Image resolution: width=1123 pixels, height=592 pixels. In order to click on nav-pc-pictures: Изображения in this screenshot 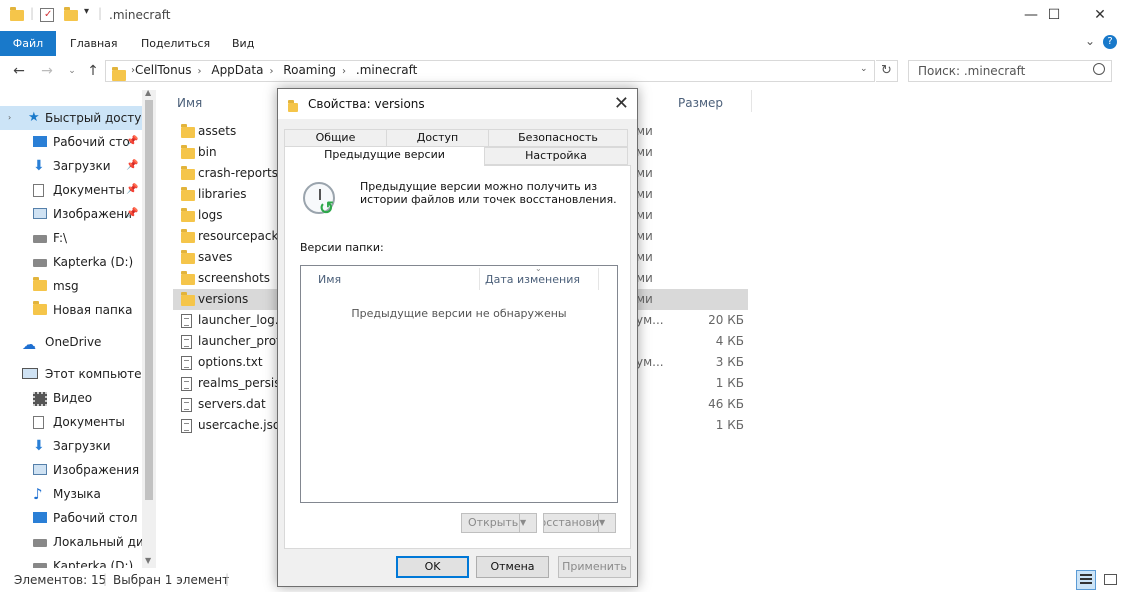, I will do `click(71, 470)`.